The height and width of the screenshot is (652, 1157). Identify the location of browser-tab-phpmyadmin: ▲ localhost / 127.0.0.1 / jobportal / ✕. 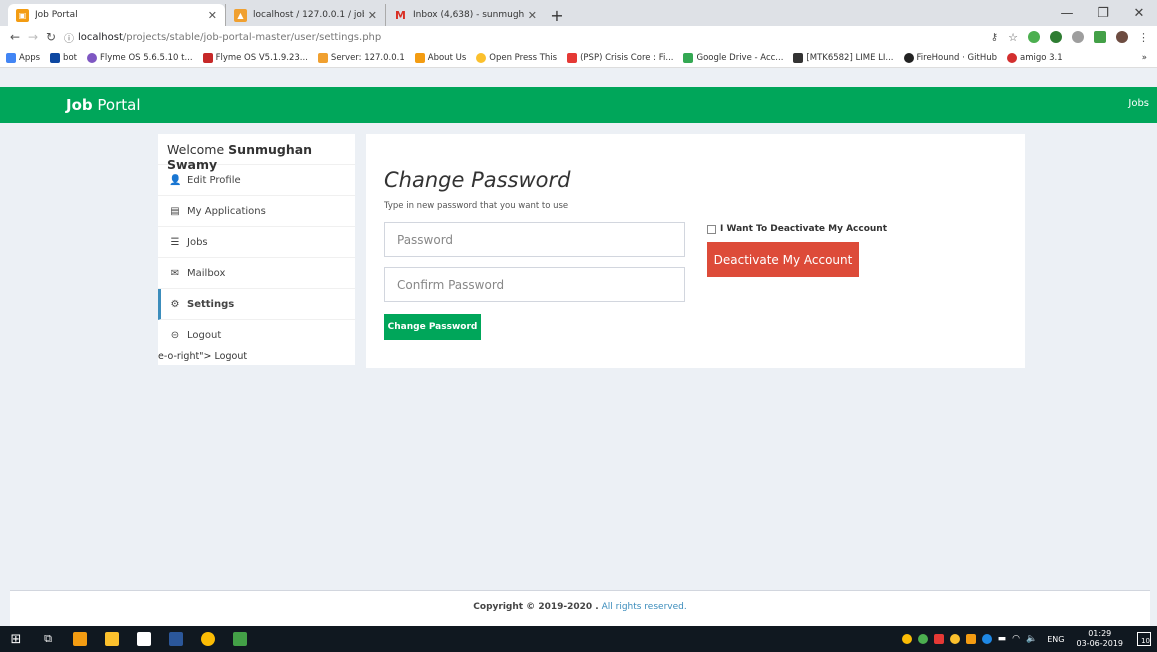
(305, 15).